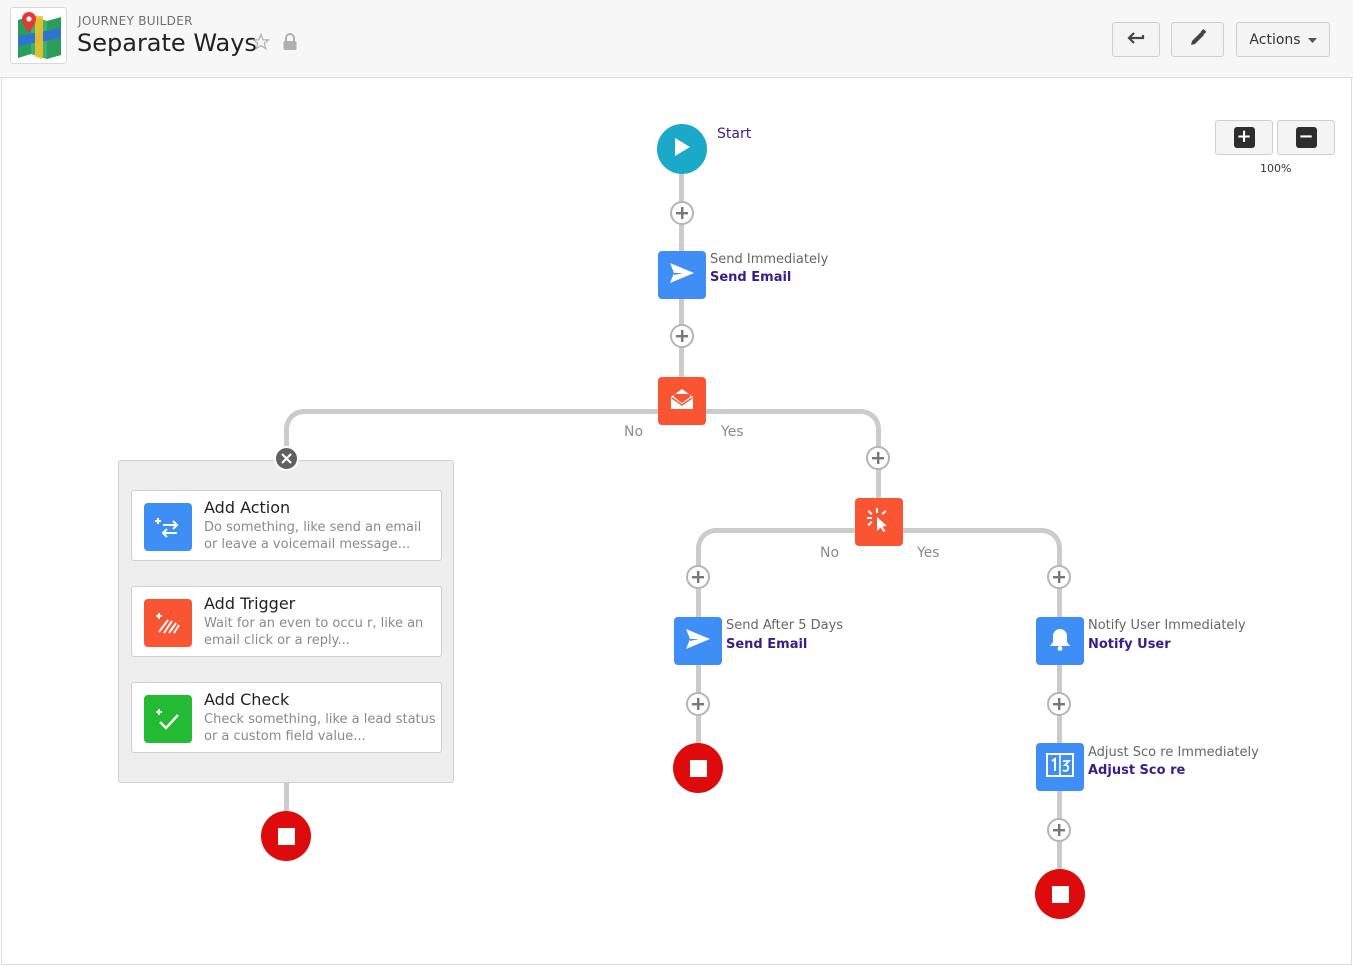 The height and width of the screenshot is (966, 1353). Describe the element at coordinates (290, 44) in the screenshot. I see `lock-icon` at that location.